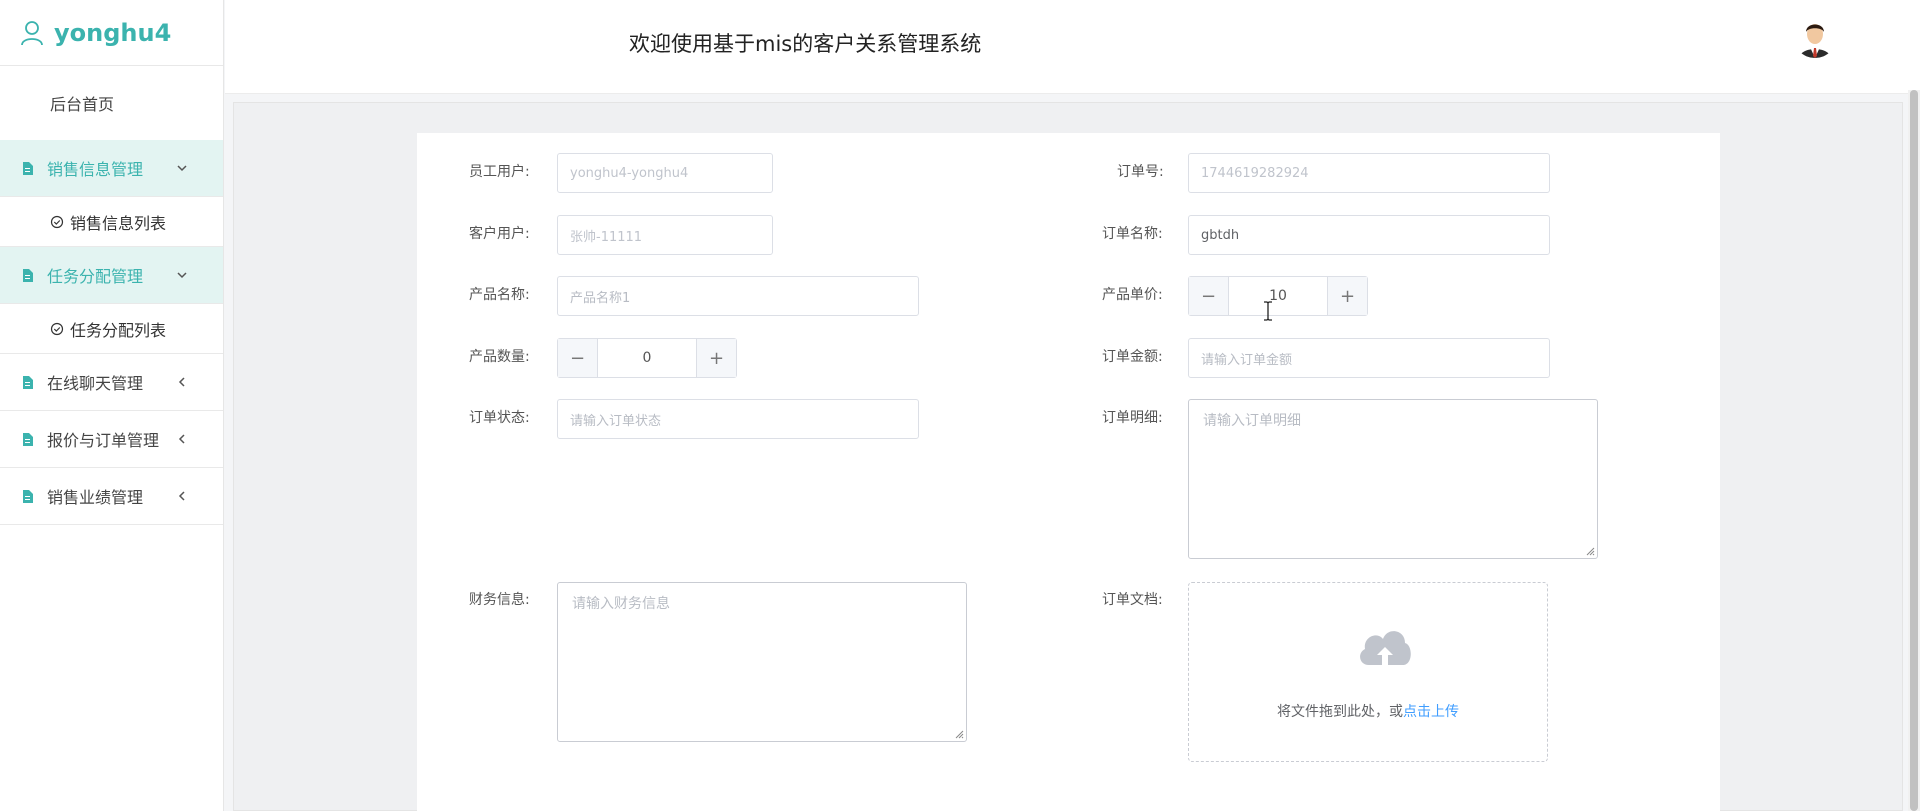 The height and width of the screenshot is (811, 1920). I want to click on sidebar-item-sales-info: 销售信息管理, so click(111, 168).